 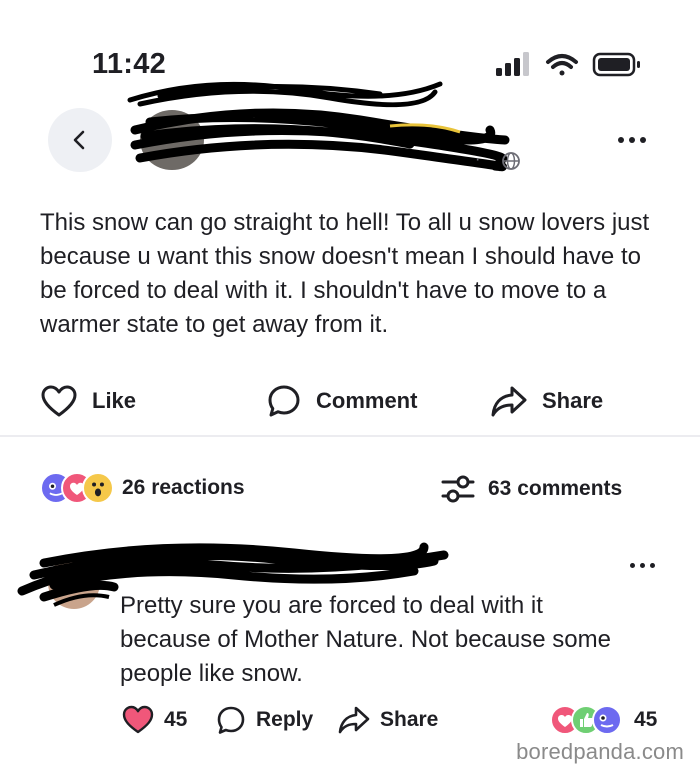 What do you see at coordinates (587, 720) in the screenshot?
I see `comment-reaction-icons` at bounding box center [587, 720].